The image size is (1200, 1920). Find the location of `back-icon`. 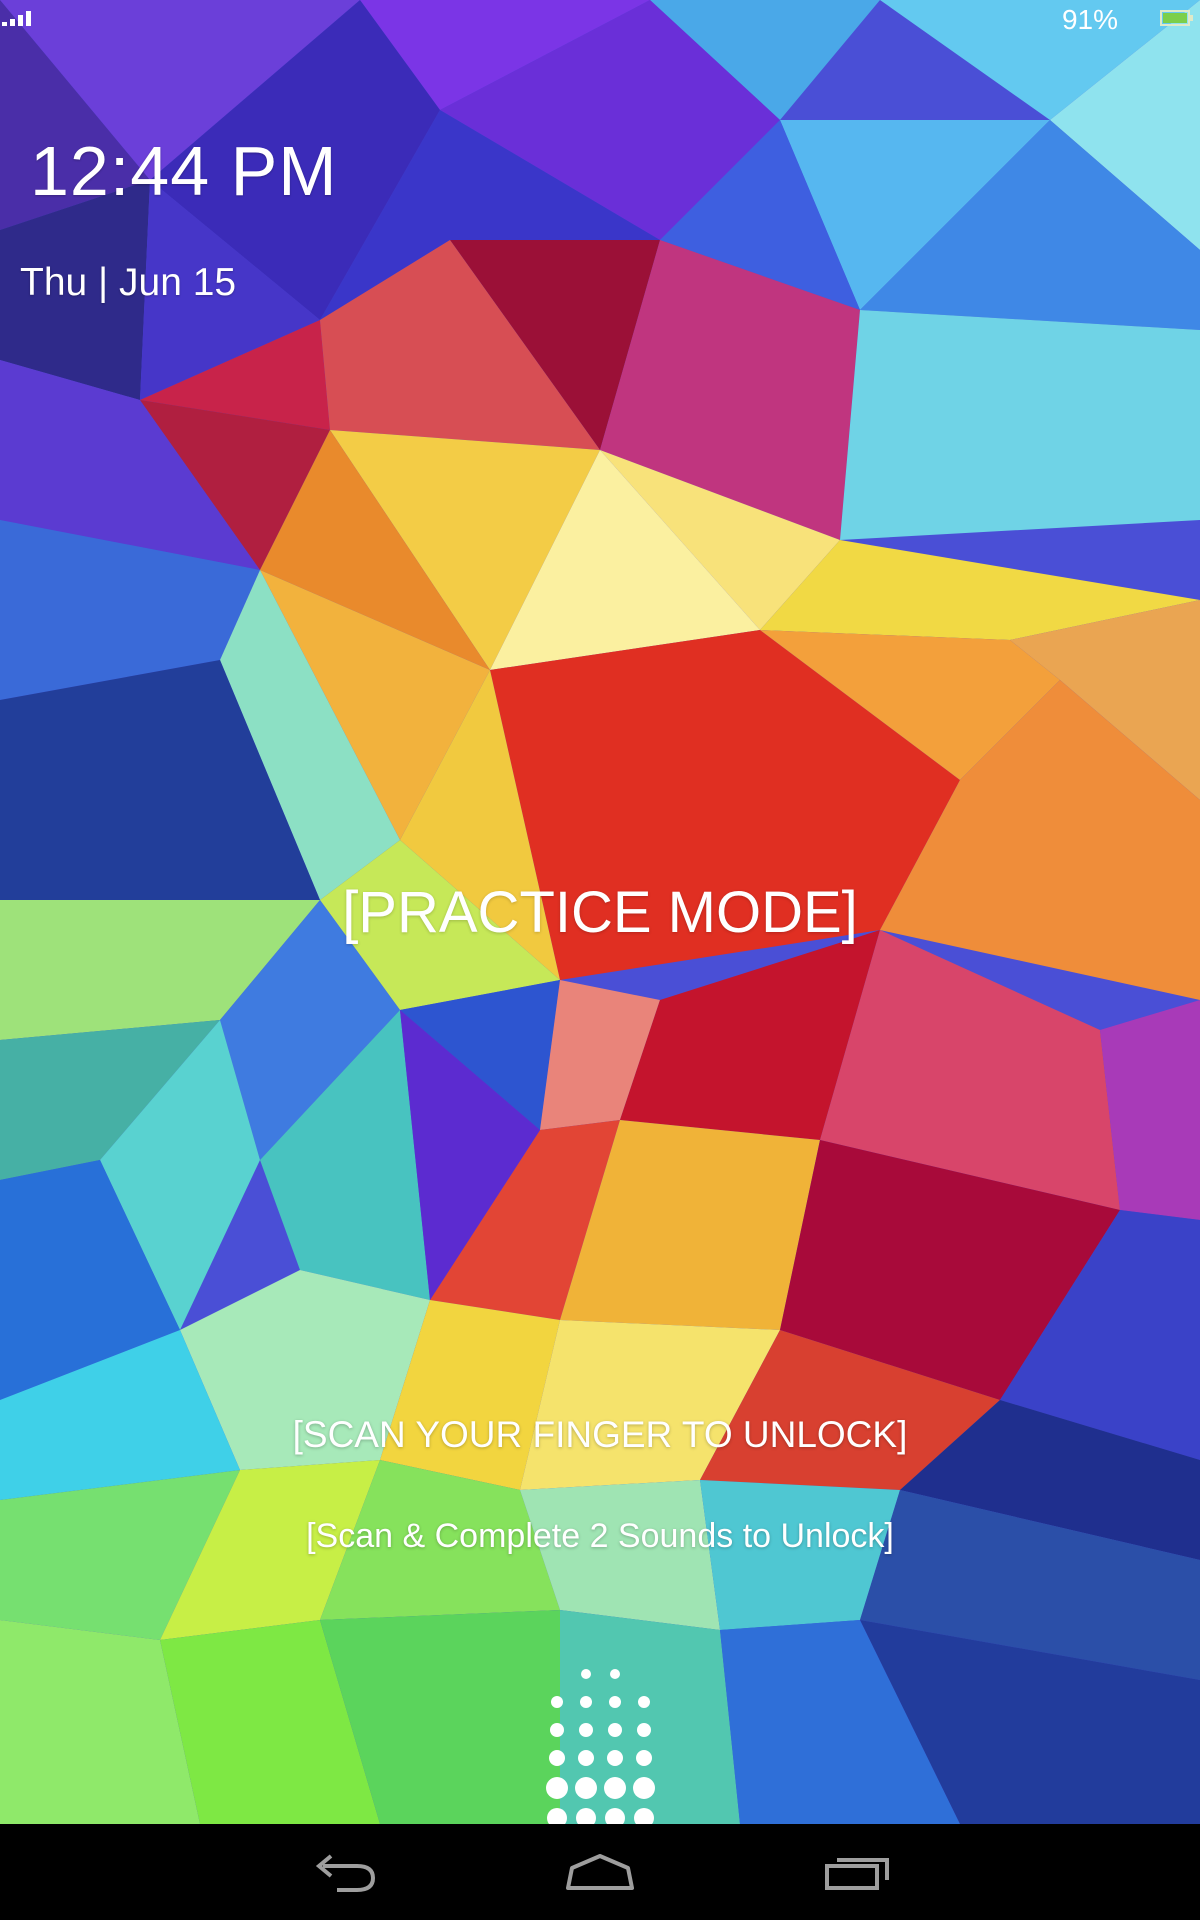

back-icon is located at coordinates (345, 1873).